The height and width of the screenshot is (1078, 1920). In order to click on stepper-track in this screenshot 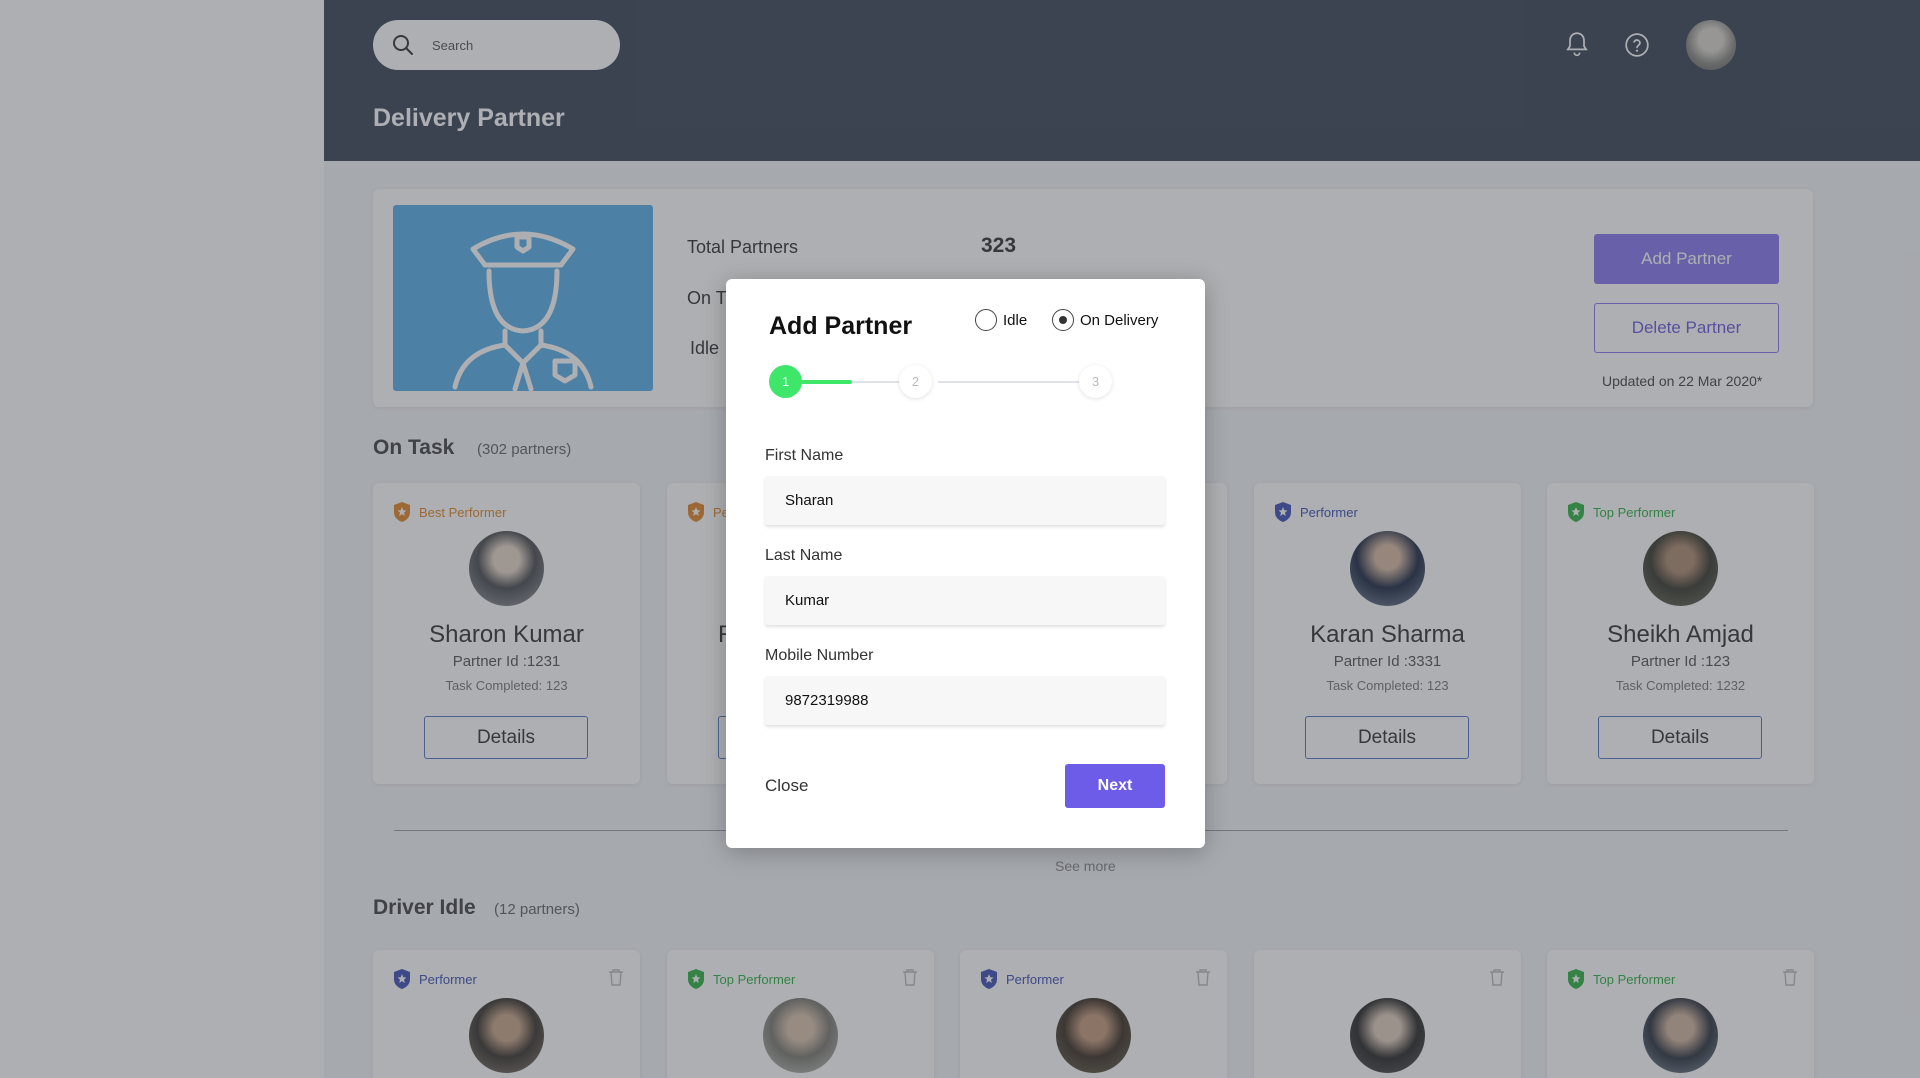, I will do `click(1009, 382)`.